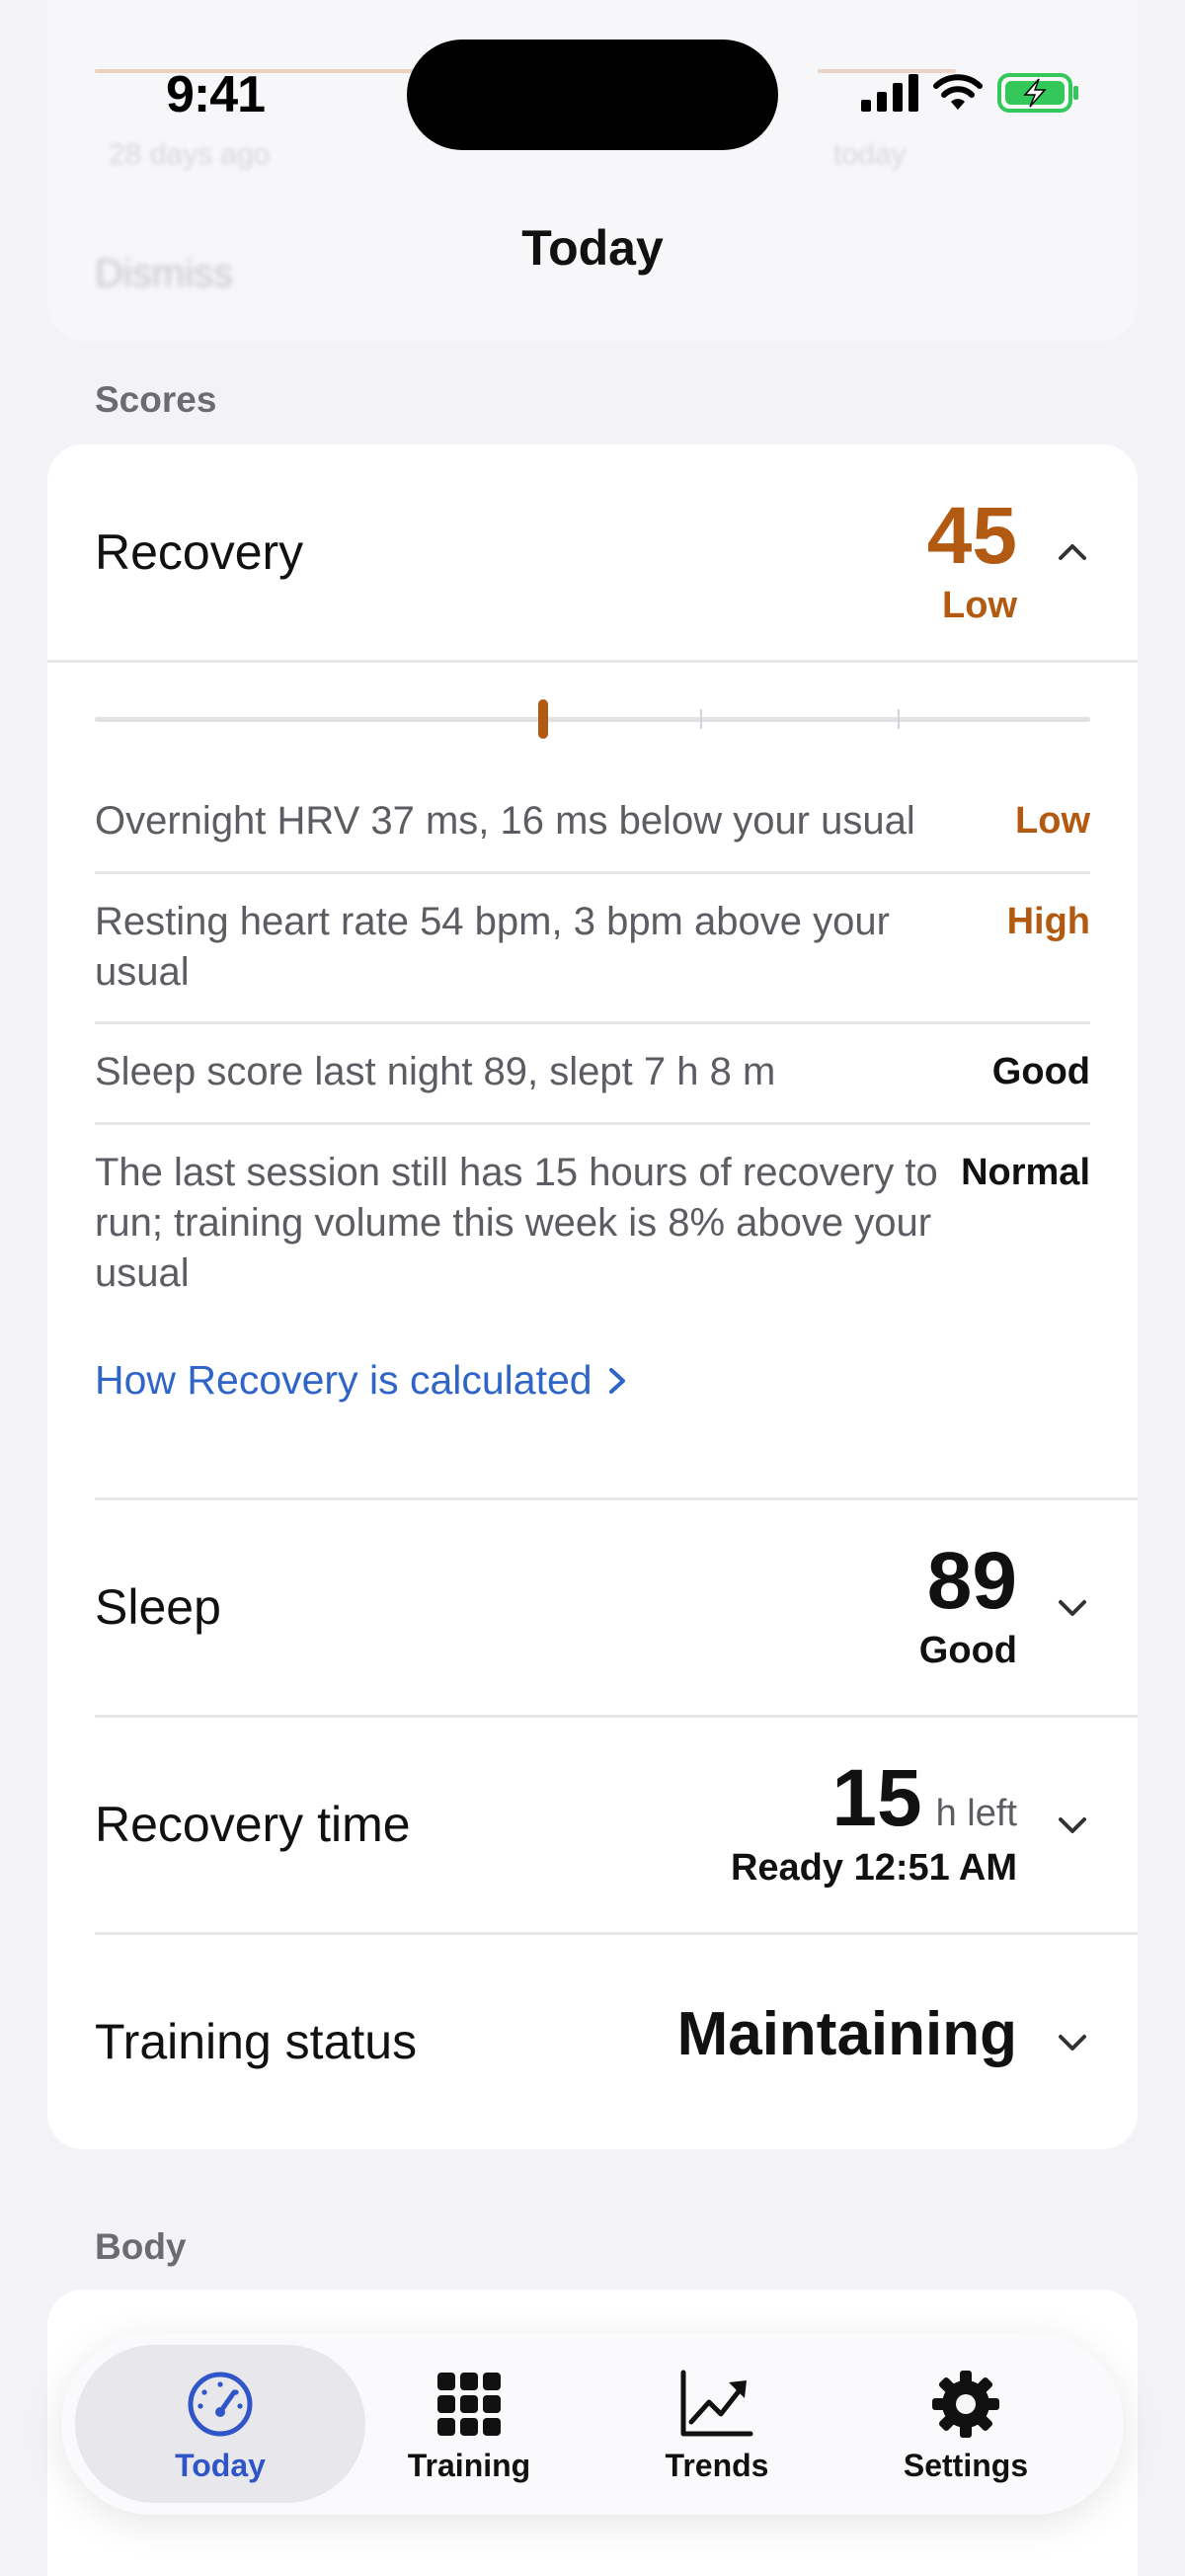  What do you see at coordinates (592, 1607) in the screenshot?
I see `sleep-row: Sleep 89 Good` at bounding box center [592, 1607].